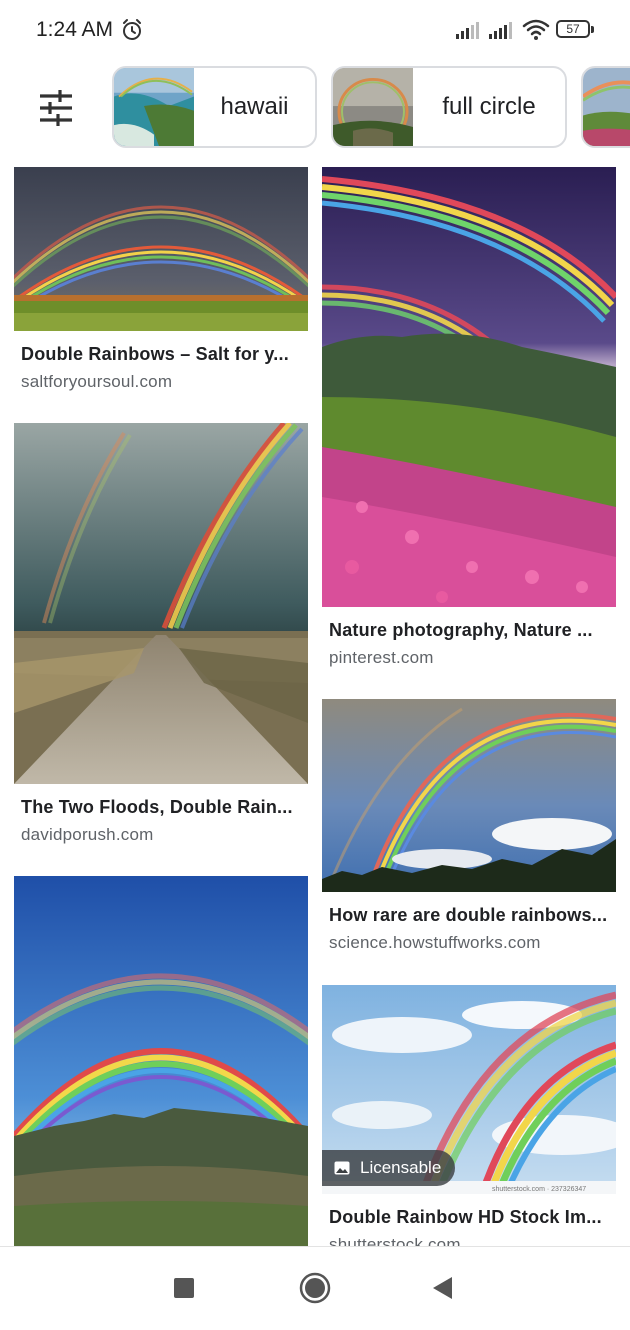  I want to click on alarm-icon, so click(132, 29).